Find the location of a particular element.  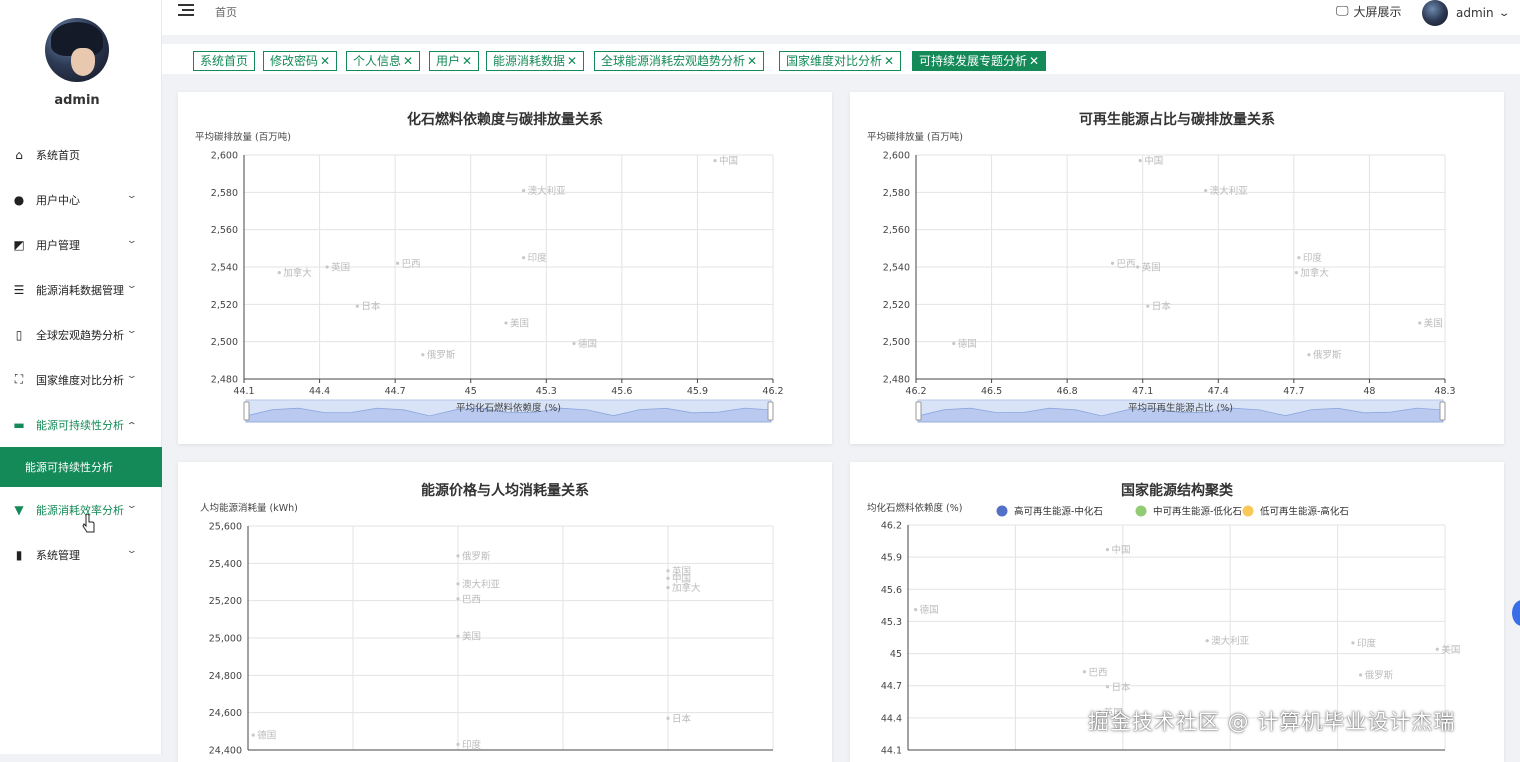

floating-button is located at coordinates (1516, 613).